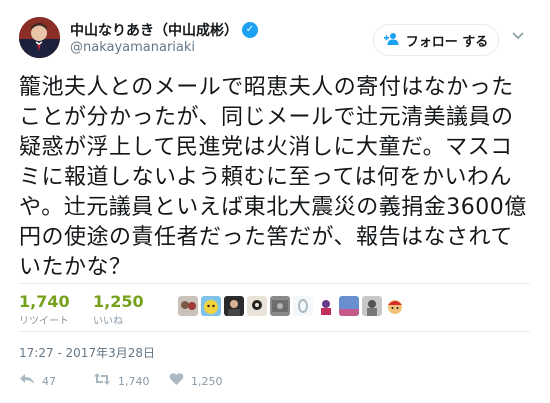 Image resolution: width=550 pixels, height=403 pixels. Describe the element at coordinates (250, 30) in the screenshot. I see `verified-badge-icon: ✓` at that location.